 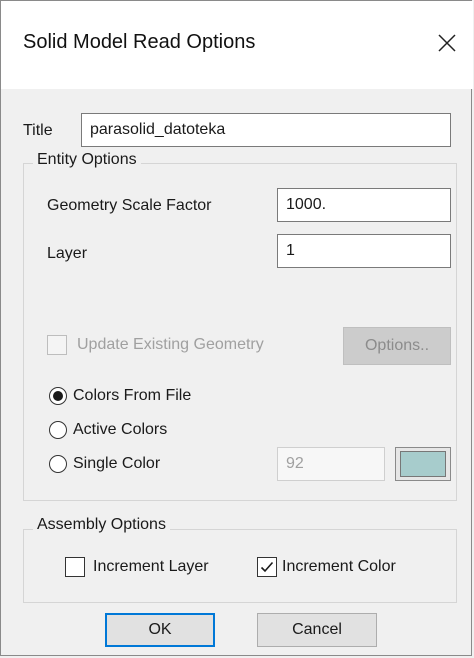 I want to click on colors-from-file-label: Colors From File, so click(x=132, y=395).